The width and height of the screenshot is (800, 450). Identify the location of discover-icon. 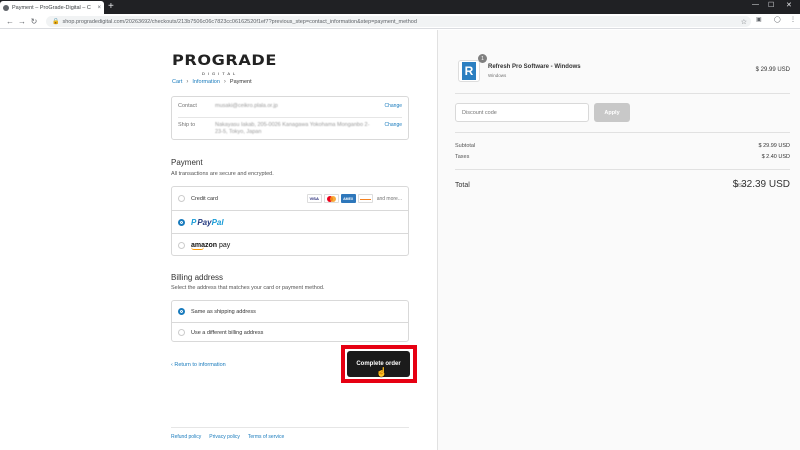
(365, 198).